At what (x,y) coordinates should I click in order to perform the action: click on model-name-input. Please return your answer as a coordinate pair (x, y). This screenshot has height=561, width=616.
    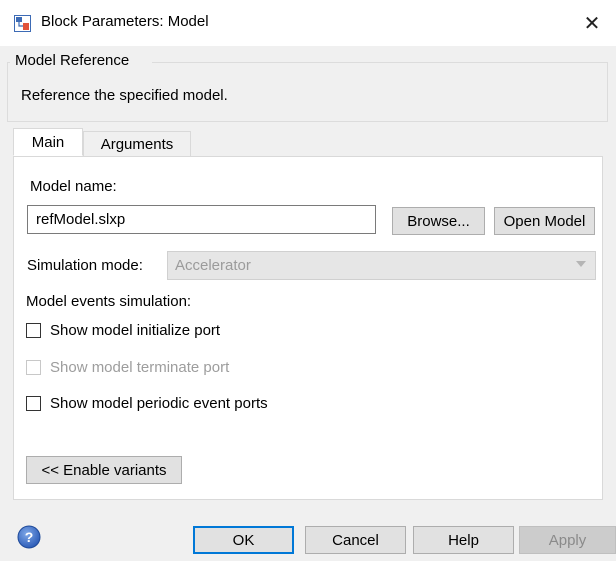
    Looking at the image, I should click on (201, 219).